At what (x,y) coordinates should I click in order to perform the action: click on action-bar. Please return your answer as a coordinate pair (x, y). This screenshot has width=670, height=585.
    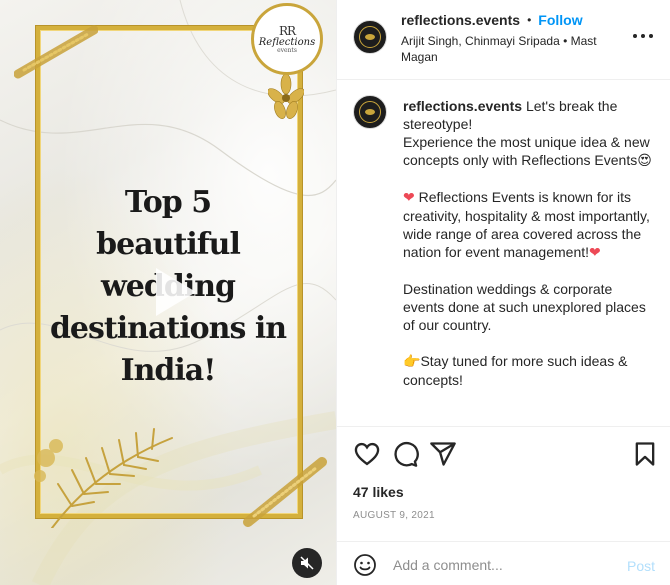
    Looking at the image, I should click on (503, 454).